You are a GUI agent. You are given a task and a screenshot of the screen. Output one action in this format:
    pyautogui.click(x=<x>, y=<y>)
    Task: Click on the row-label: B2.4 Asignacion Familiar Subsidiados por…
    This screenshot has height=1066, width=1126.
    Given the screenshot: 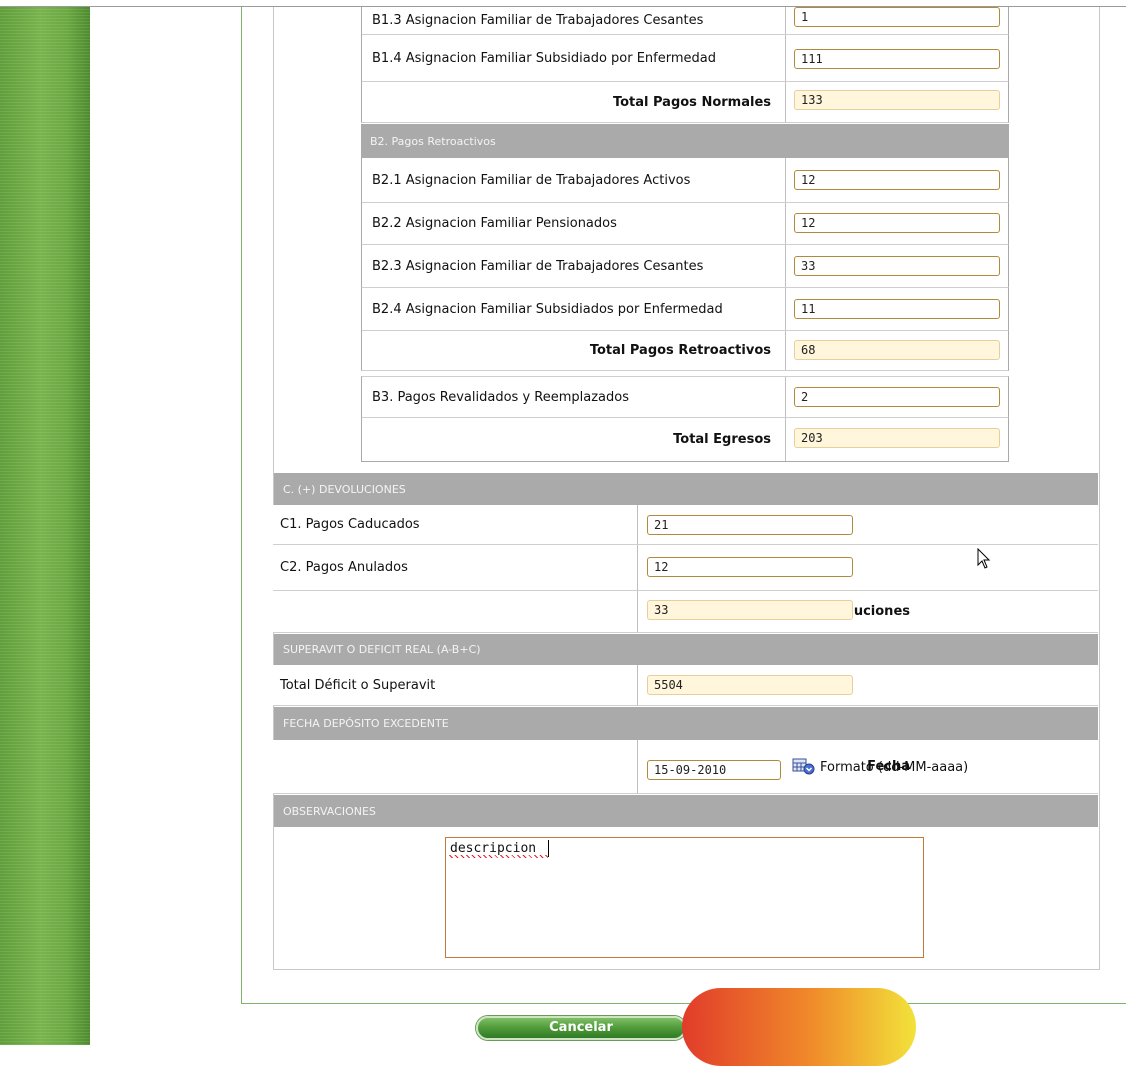 What is the action you would take?
    pyautogui.click(x=547, y=309)
    